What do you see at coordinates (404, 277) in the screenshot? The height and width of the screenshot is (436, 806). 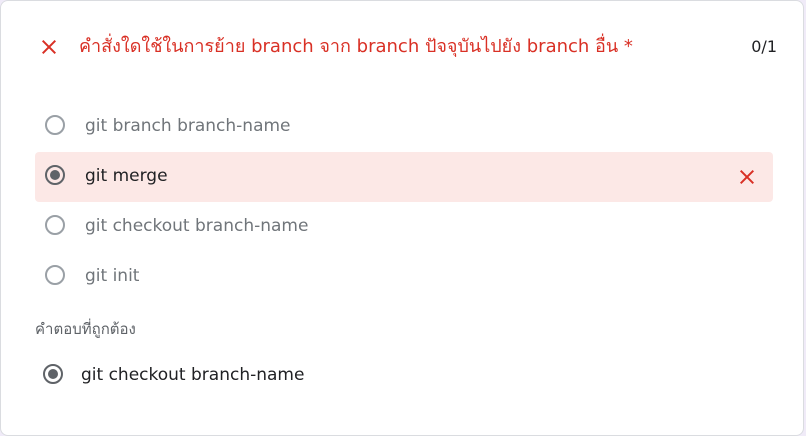 I see `option-git-init: git init` at bounding box center [404, 277].